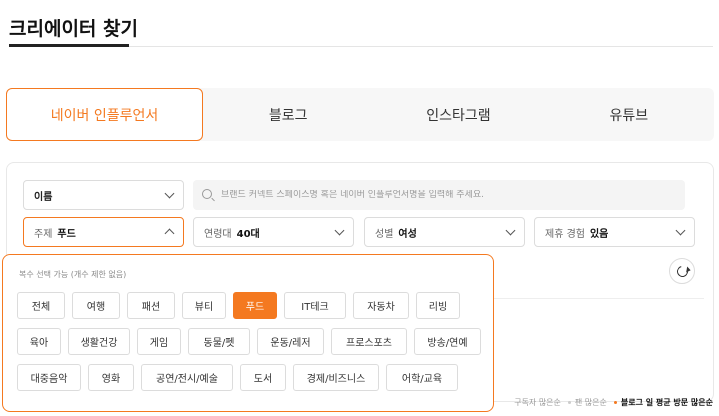 This screenshot has width=719, height=416. I want to click on search-icon, so click(207, 194).